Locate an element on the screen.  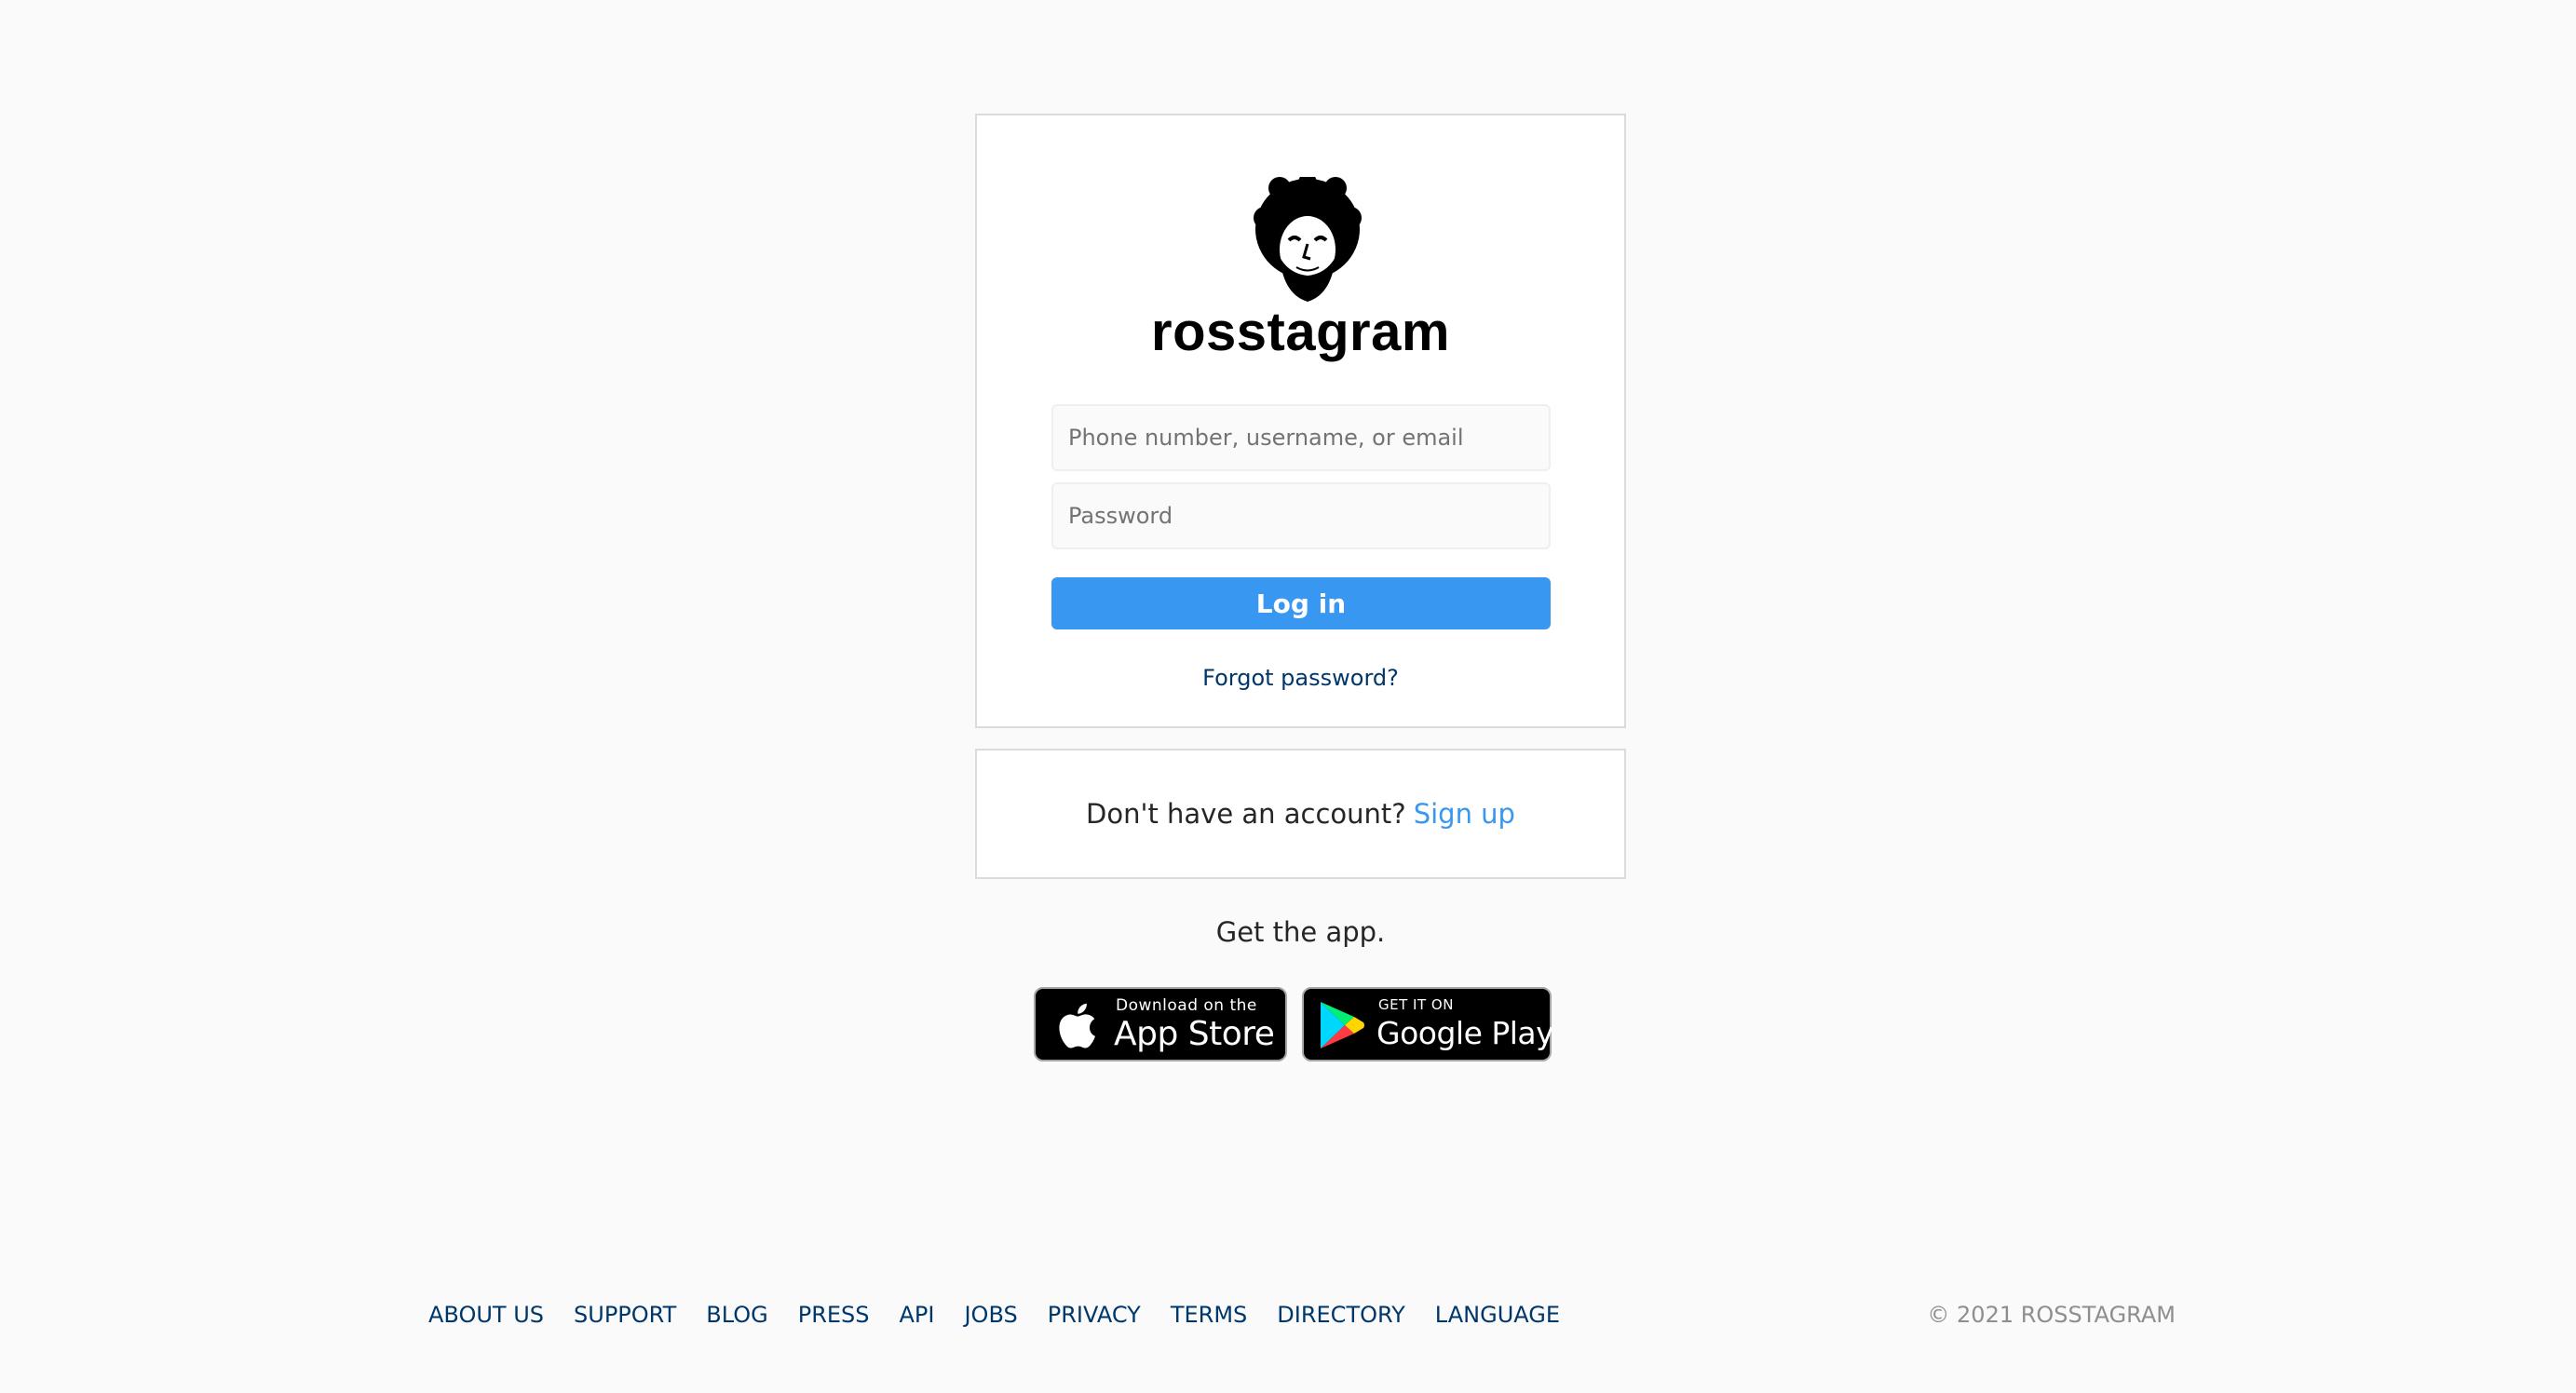
footer-link-support: SUPPORT is located at coordinates (625, 1315).